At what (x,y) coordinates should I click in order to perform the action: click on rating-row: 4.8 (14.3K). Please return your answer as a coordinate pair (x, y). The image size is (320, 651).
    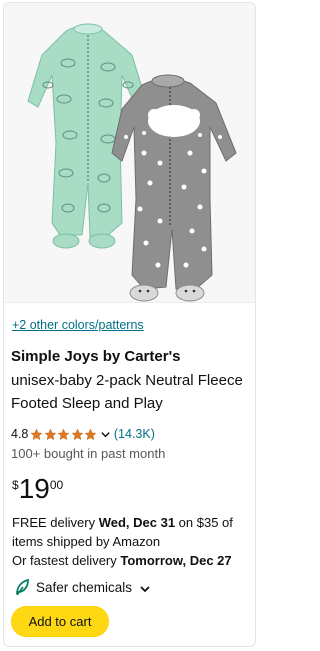
    Looking at the image, I should click on (83, 434).